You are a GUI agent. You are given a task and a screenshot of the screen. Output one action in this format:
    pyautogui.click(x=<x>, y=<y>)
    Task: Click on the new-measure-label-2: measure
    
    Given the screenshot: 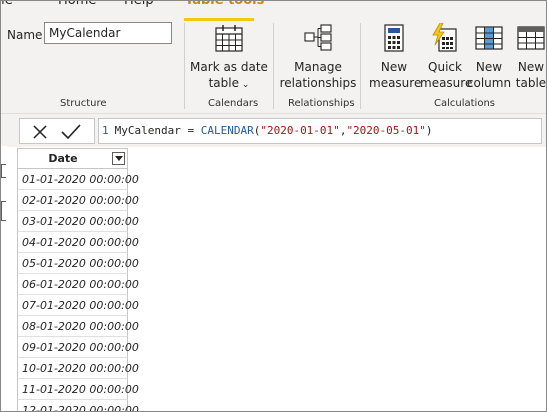 What is the action you would take?
    pyautogui.click(x=395, y=83)
    